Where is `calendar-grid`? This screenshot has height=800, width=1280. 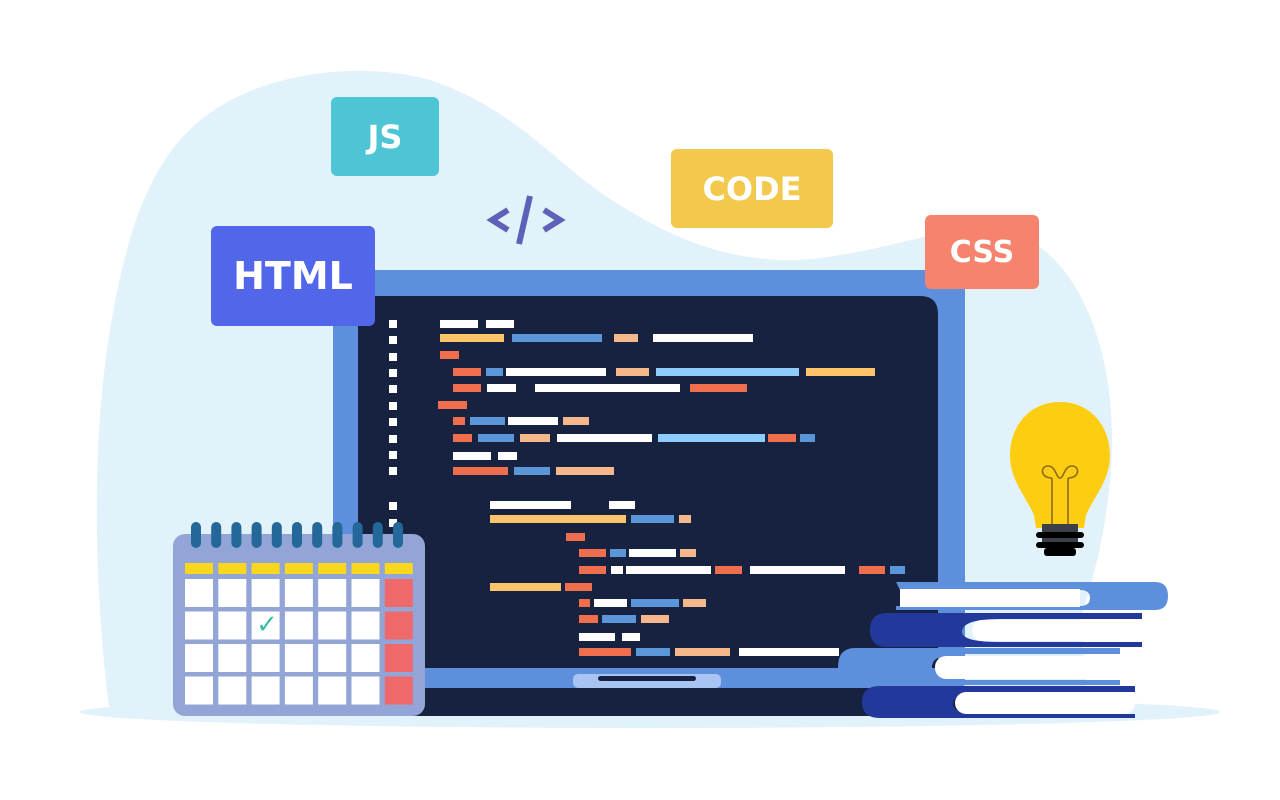 calendar-grid is located at coordinates (299, 634).